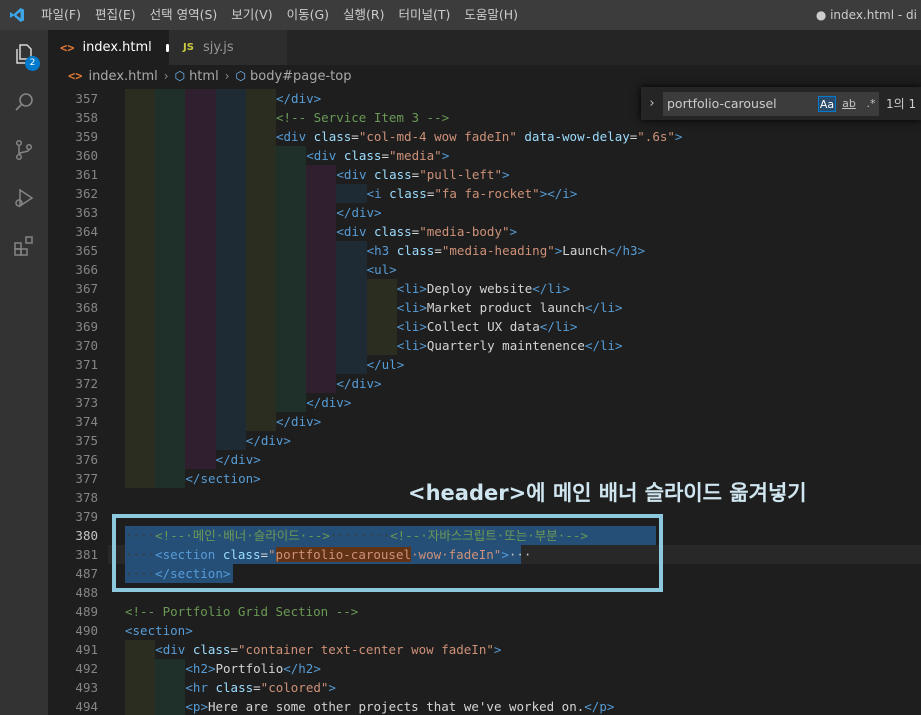 The height and width of the screenshot is (715, 921). What do you see at coordinates (585, 250) in the screenshot?
I see `code-token: Launch` at bounding box center [585, 250].